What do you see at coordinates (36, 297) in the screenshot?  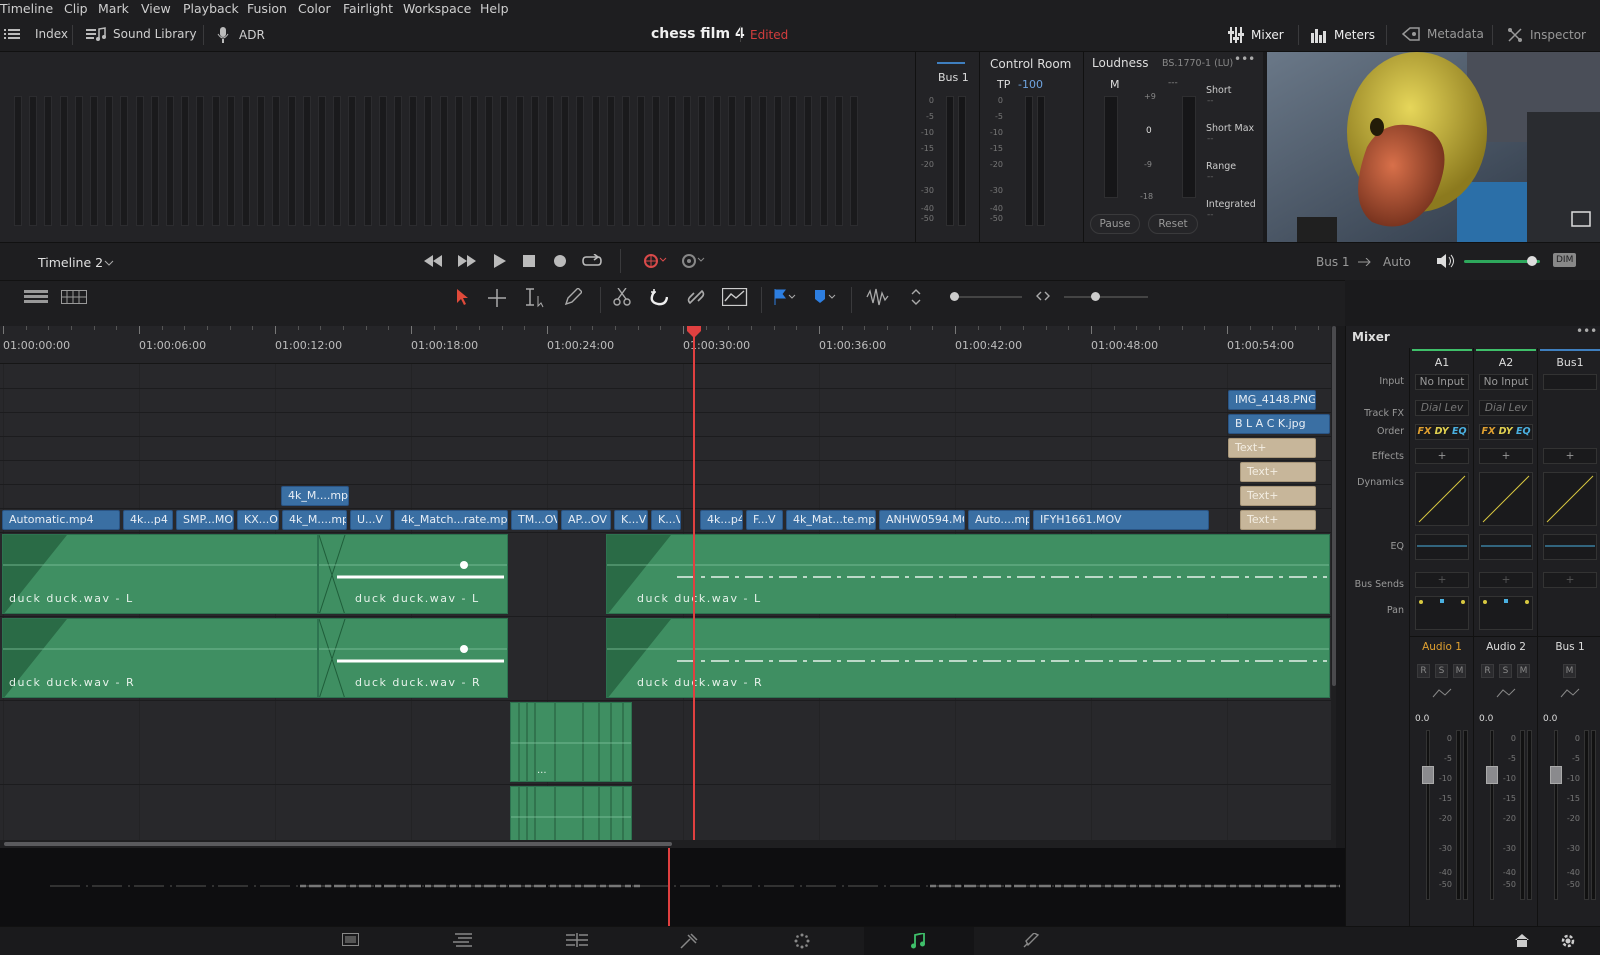 I see `track-view-icon` at bounding box center [36, 297].